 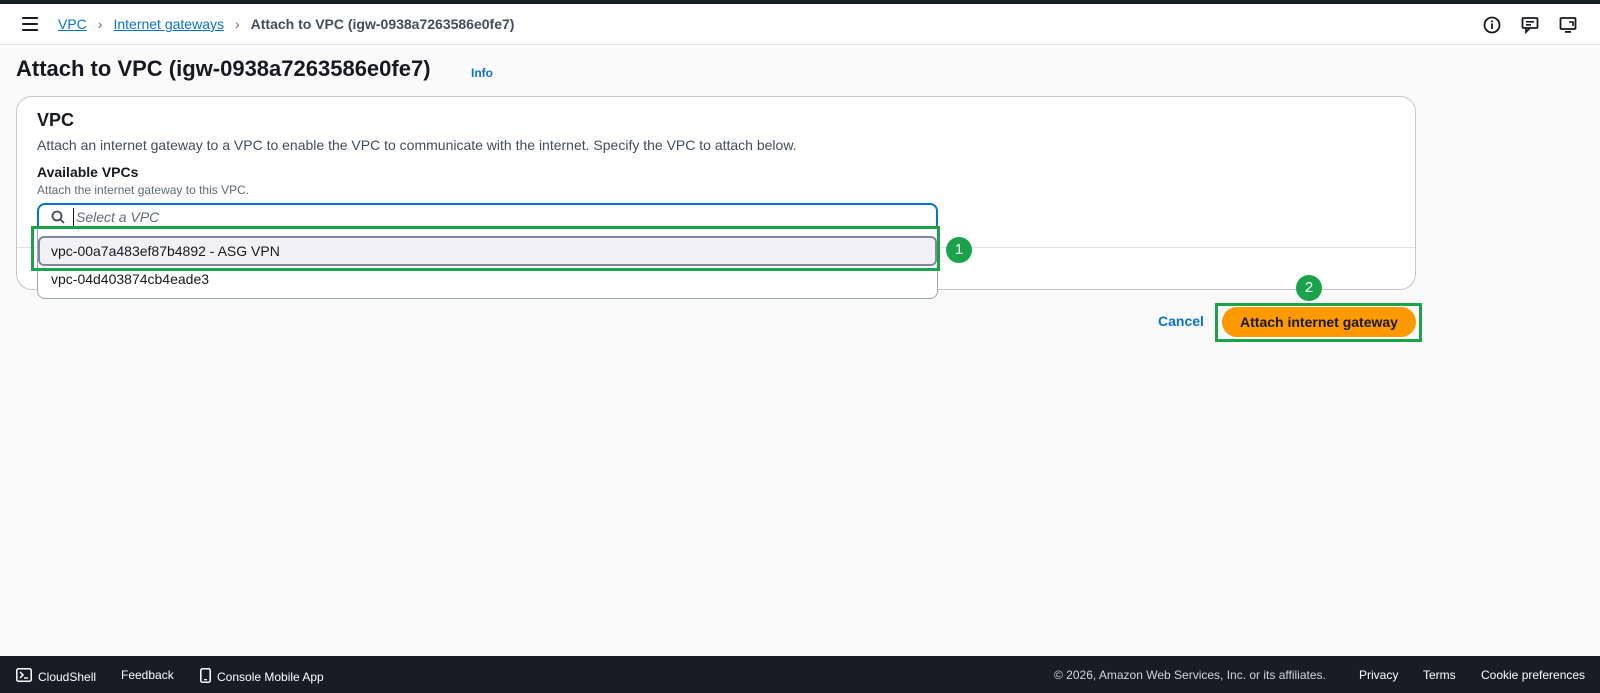 I want to click on available-vpcs-label: Available VPCs, so click(x=88, y=172).